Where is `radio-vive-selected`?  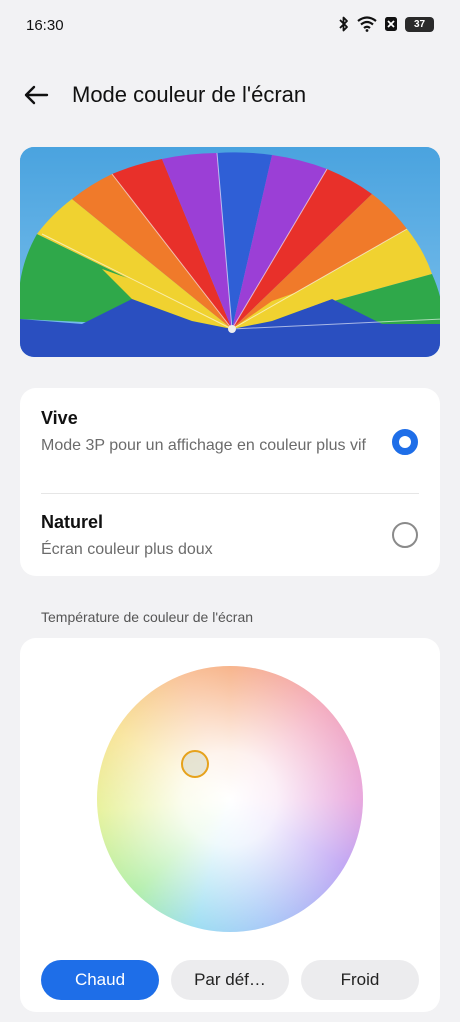 radio-vive-selected is located at coordinates (405, 442).